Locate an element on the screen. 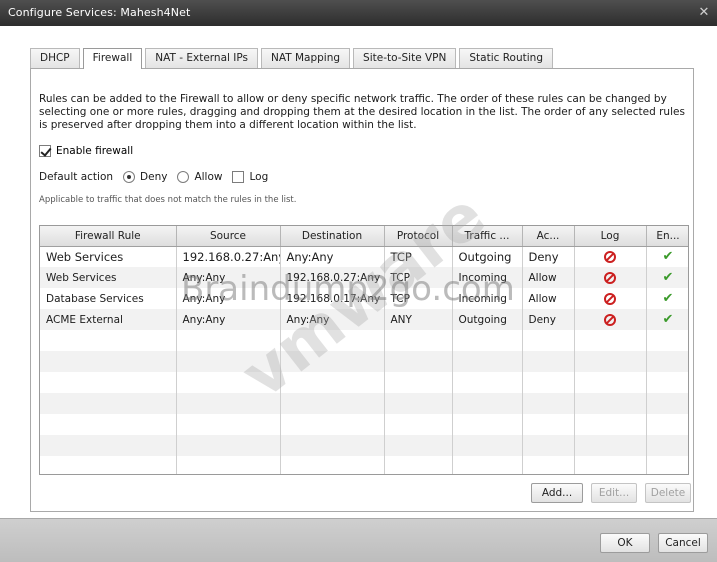 Image resolution: width=717 pixels, height=562 pixels. delete-rule-button: Delete is located at coordinates (668, 493).